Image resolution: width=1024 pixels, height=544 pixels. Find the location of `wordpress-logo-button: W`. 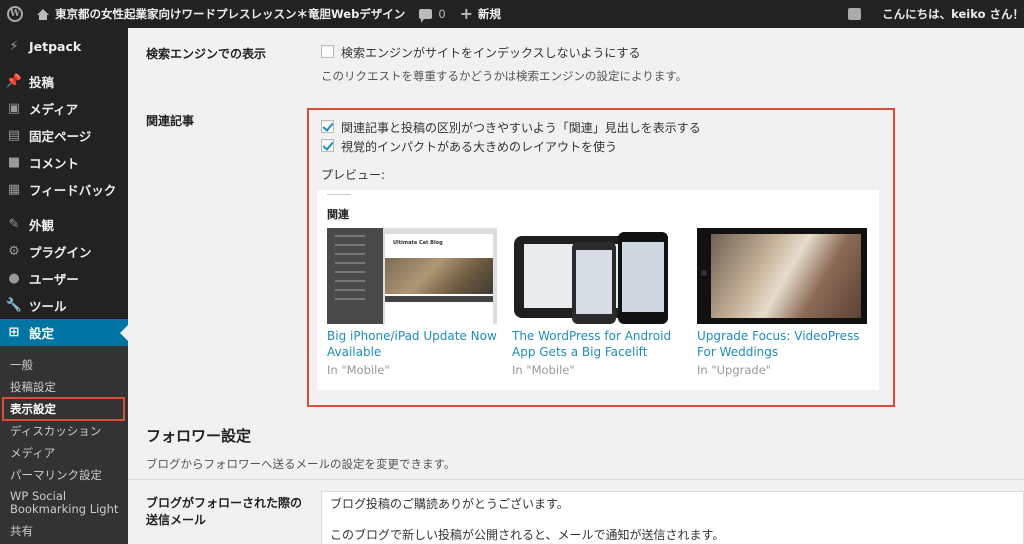

wordpress-logo-button: W is located at coordinates (15, 14).